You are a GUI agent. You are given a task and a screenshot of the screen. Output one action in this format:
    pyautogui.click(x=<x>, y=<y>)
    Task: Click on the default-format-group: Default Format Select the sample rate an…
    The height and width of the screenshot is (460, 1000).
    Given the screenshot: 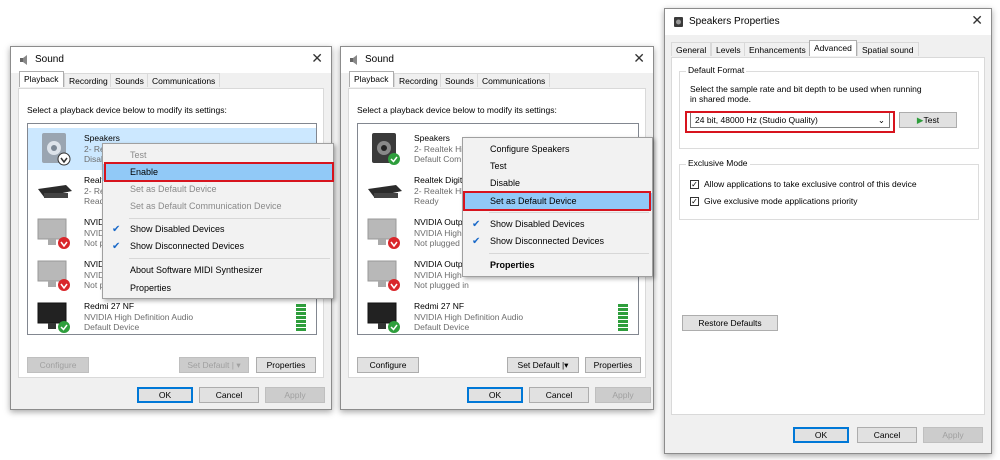 What is the action you would take?
    pyautogui.click(x=829, y=107)
    